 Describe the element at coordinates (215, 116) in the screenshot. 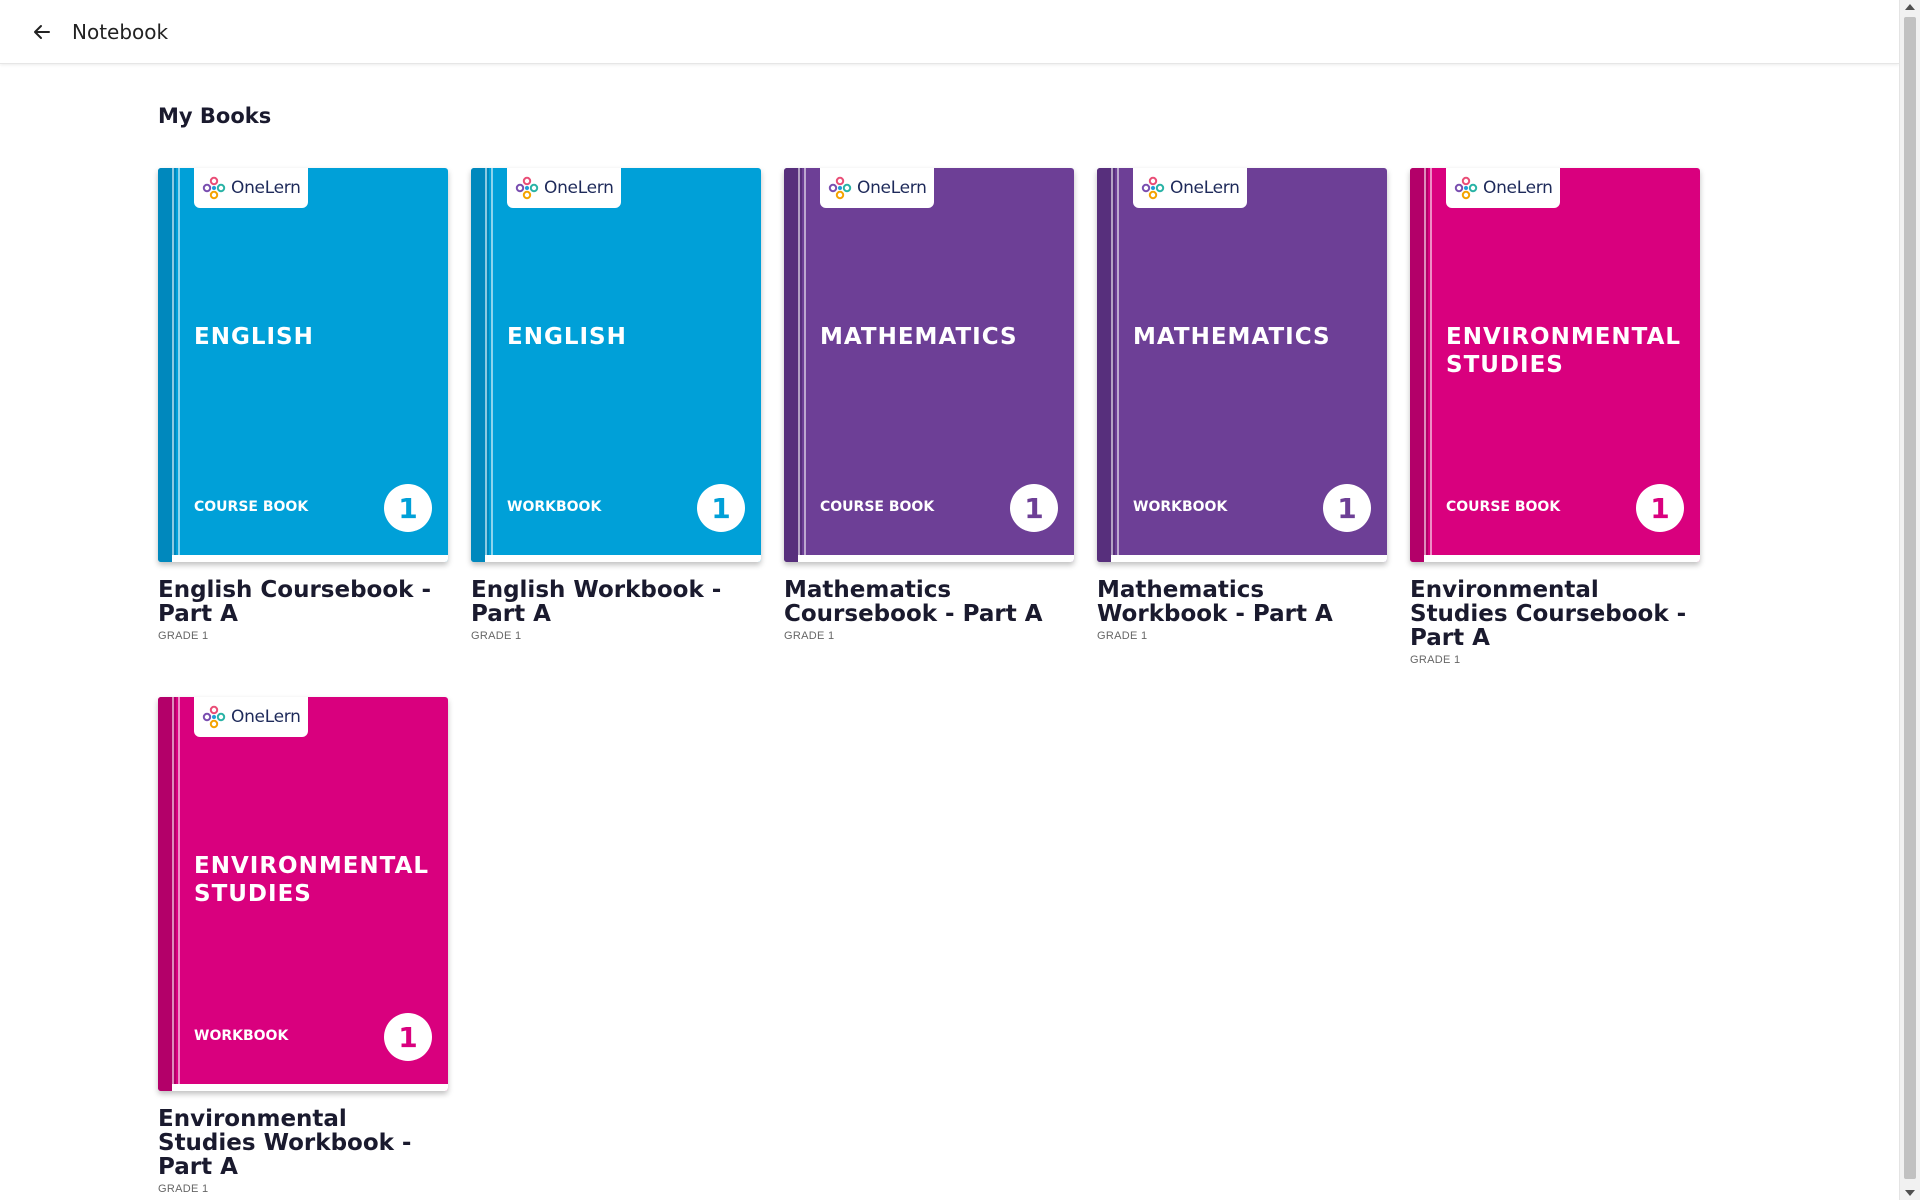

I see `section-title: My Books` at that location.